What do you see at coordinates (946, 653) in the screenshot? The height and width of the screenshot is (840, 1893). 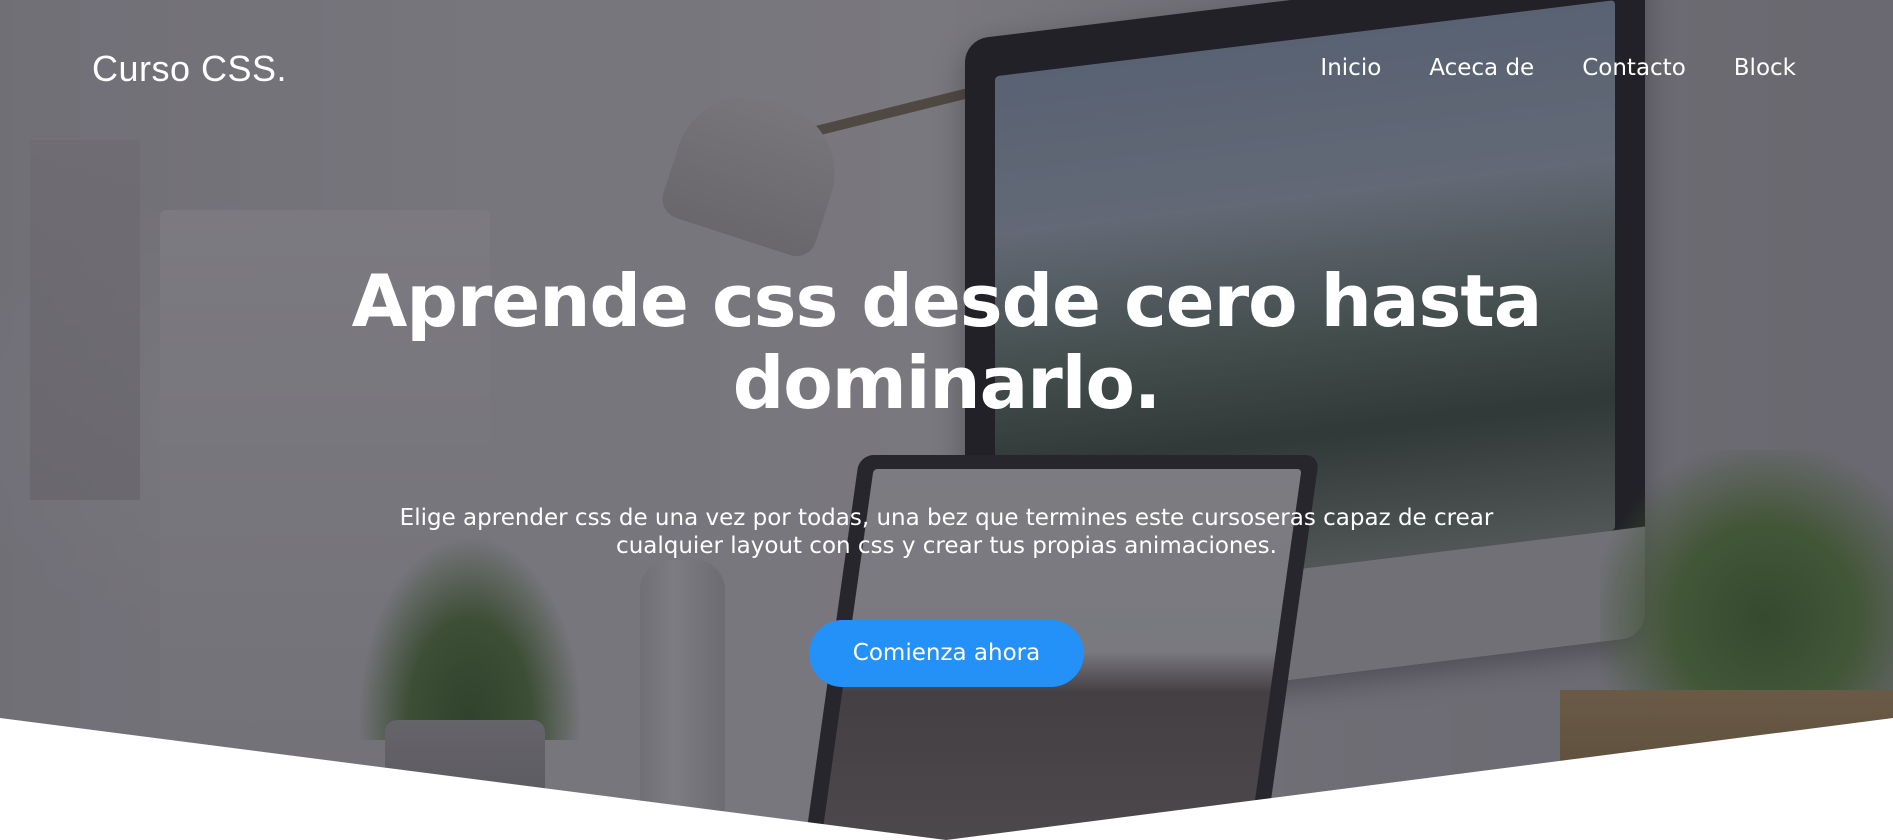 I see `cta-button: Comienza ahora` at bounding box center [946, 653].